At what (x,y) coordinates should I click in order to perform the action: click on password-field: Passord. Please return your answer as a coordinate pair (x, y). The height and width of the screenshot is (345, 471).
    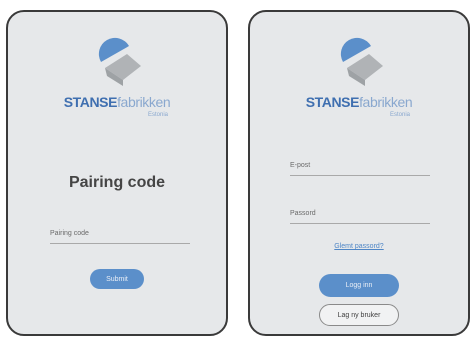
    Looking at the image, I should click on (360, 212).